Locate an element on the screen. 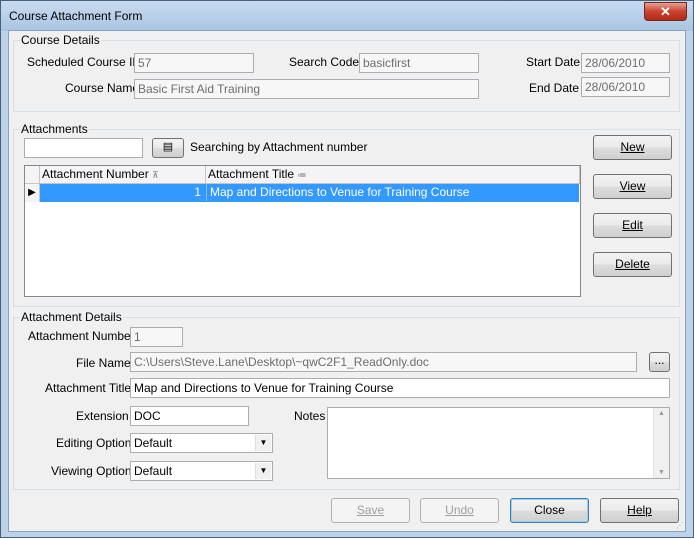 The width and height of the screenshot is (694, 538). current-row-indicator-icon: ▶ is located at coordinates (32, 193).